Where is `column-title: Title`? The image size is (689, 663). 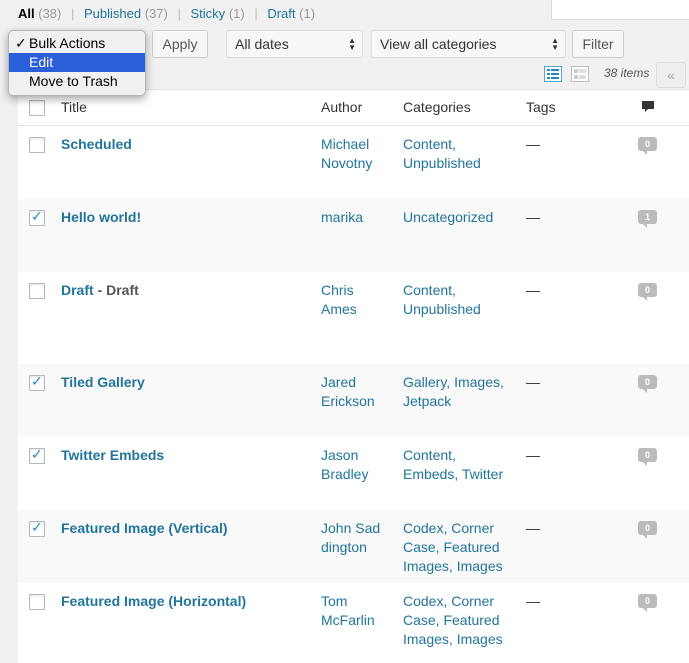 column-title: Title is located at coordinates (74, 107).